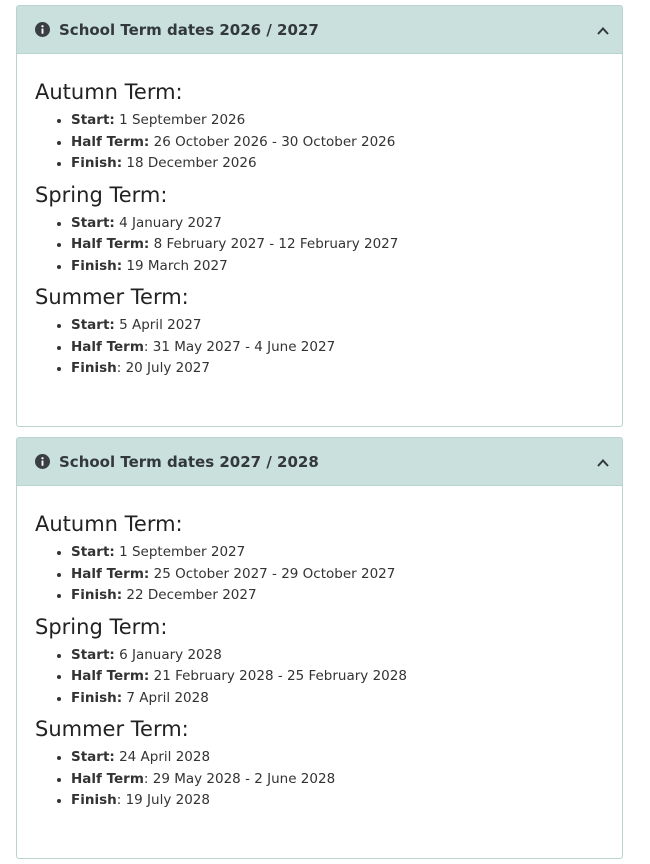  I want to click on item-value: : 29 May 2028 - 2 June 2028, so click(239, 778).